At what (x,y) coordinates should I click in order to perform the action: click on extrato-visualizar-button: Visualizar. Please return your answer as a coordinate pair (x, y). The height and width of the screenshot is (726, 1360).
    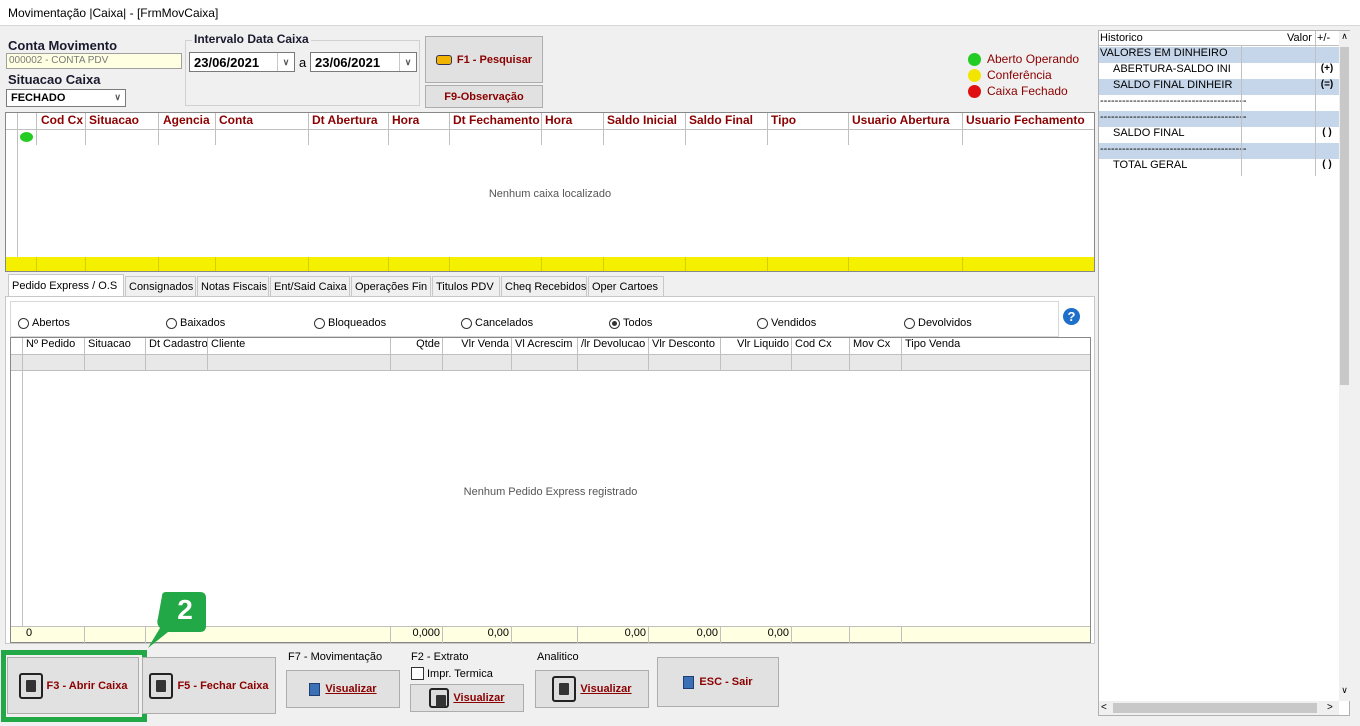
    Looking at the image, I should click on (467, 698).